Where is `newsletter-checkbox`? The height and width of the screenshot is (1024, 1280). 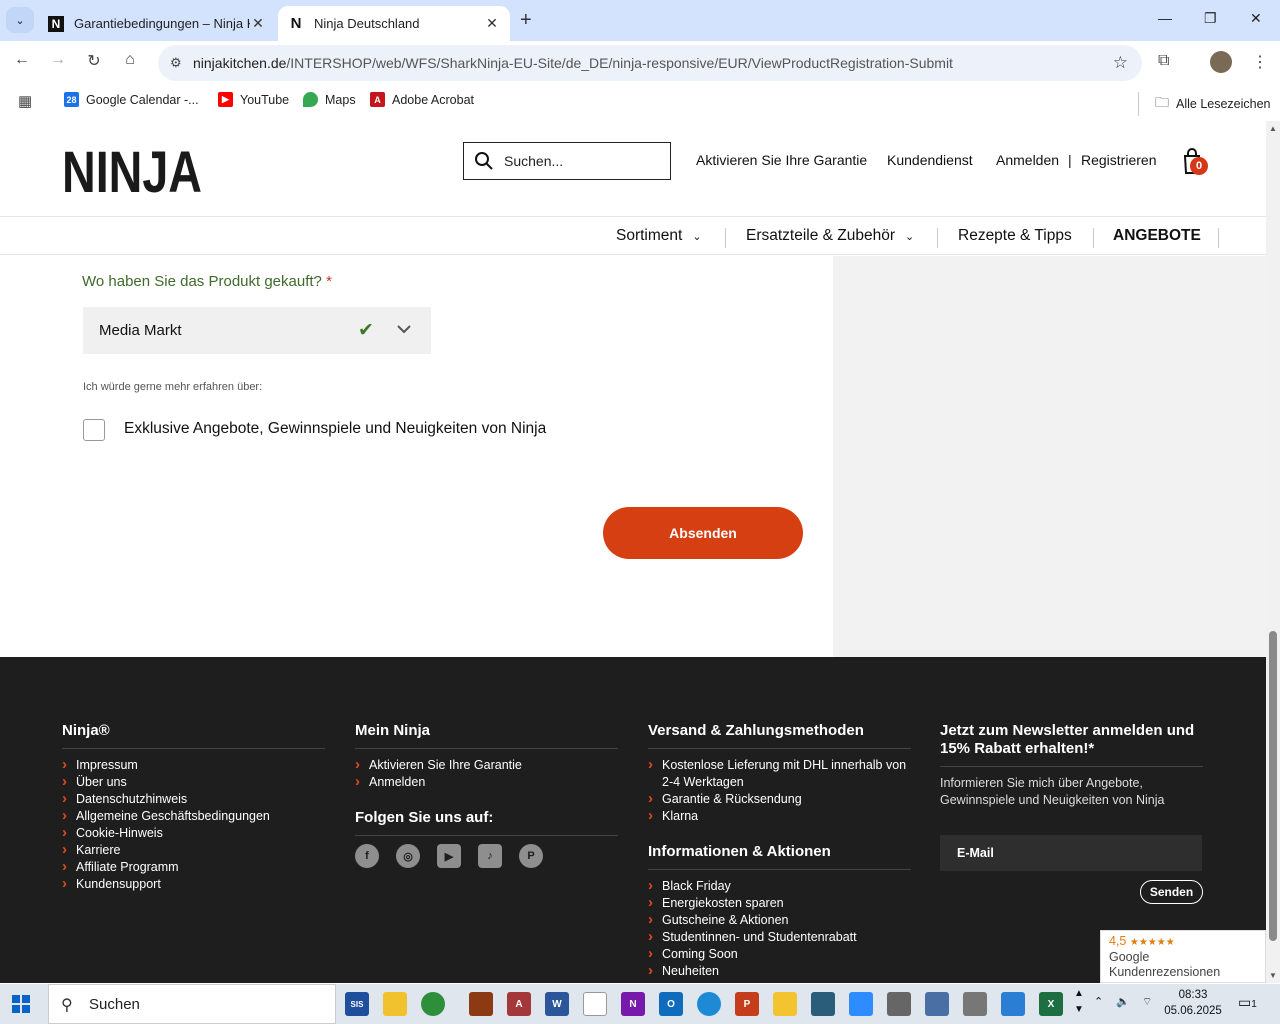 newsletter-checkbox is located at coordinates (94, 430).